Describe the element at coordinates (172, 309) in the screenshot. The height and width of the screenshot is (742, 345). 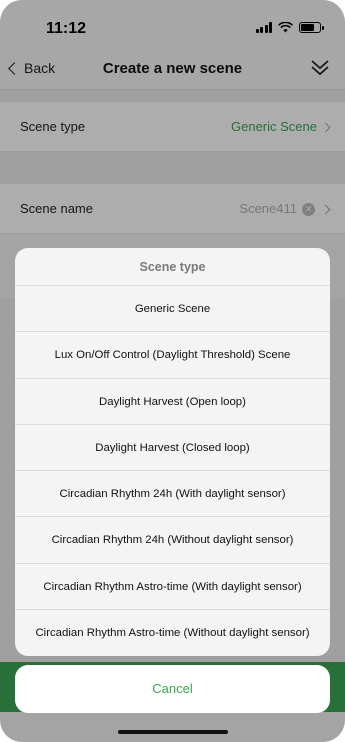
I see `option-generic-scene: Generic Scene` at that location.